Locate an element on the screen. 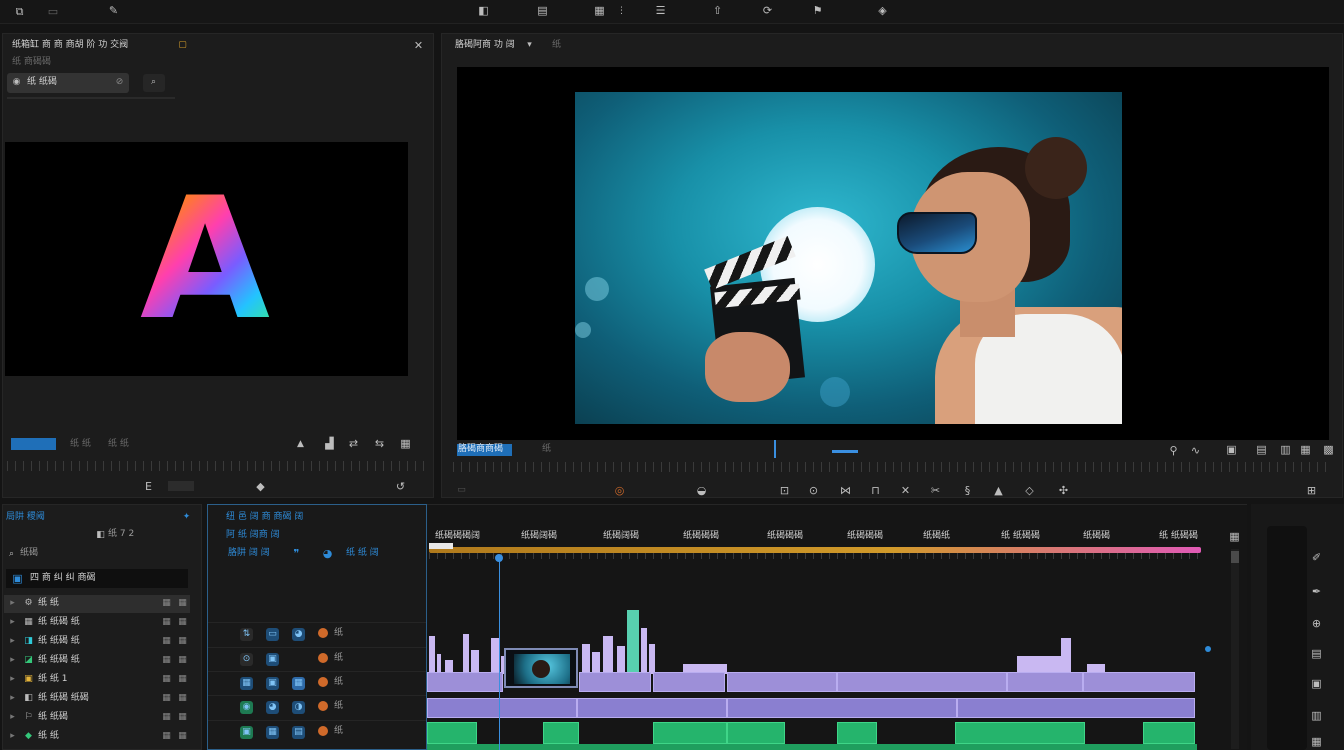 The image size is (1344, 750). loop-icon: ↺ is located at coordinates (400, 486).